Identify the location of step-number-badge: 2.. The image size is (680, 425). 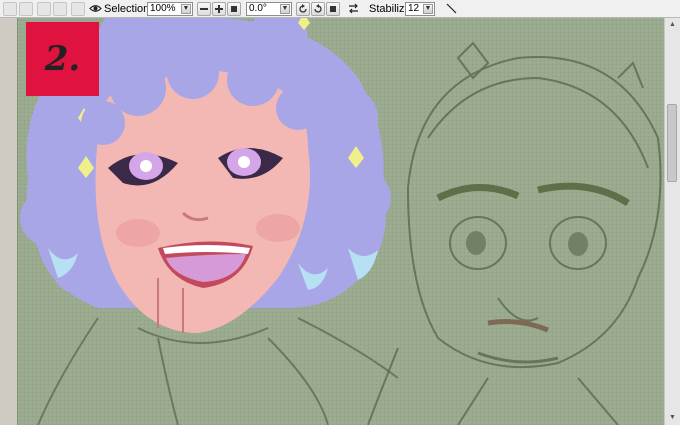
(62, 59).